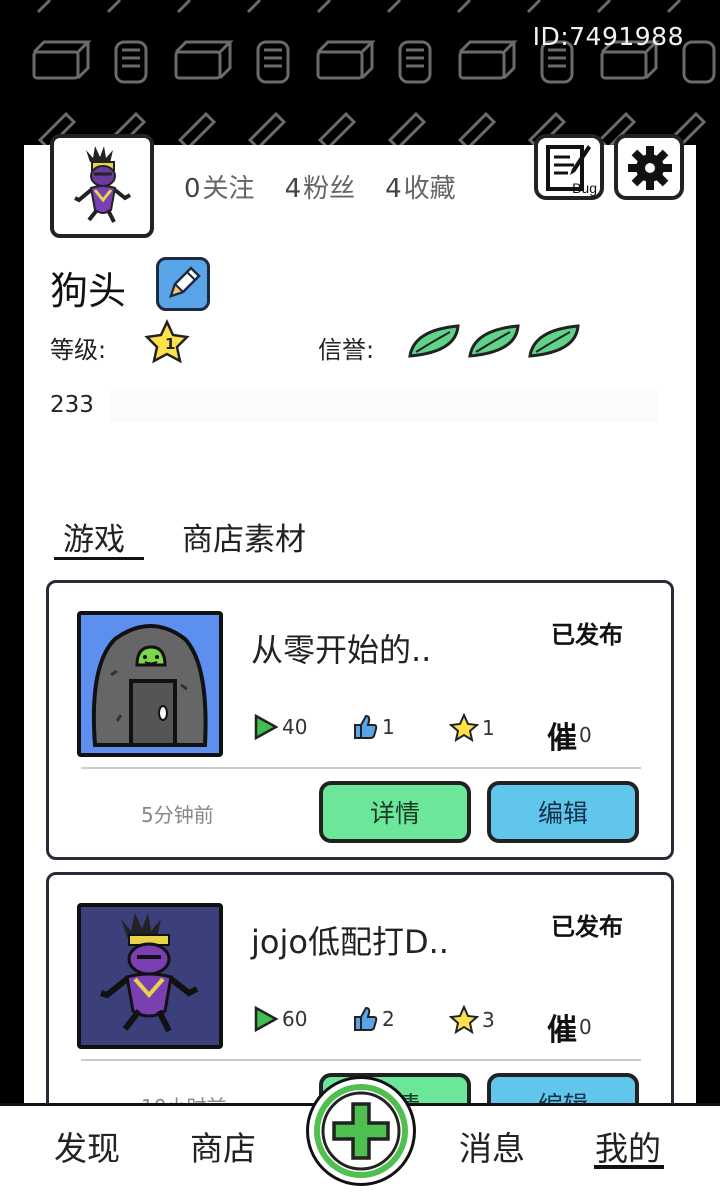  I want to click on followers-count: 4, so click(293, 189).